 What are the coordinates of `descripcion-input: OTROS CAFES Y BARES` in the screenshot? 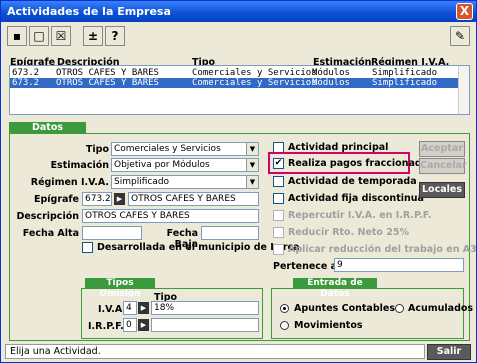 It's located at (170, 216).